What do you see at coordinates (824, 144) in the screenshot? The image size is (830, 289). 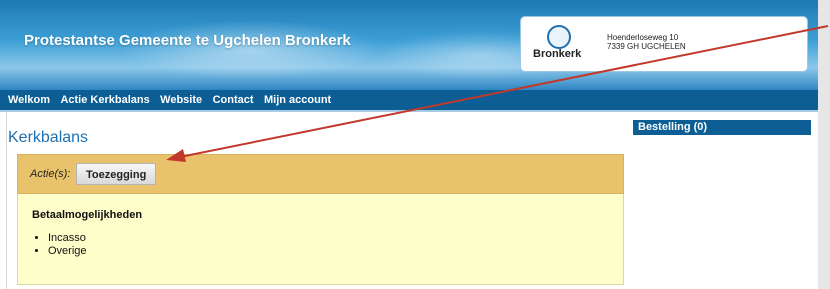 I see `window-scrollbar` at bounding box center [824, 144].